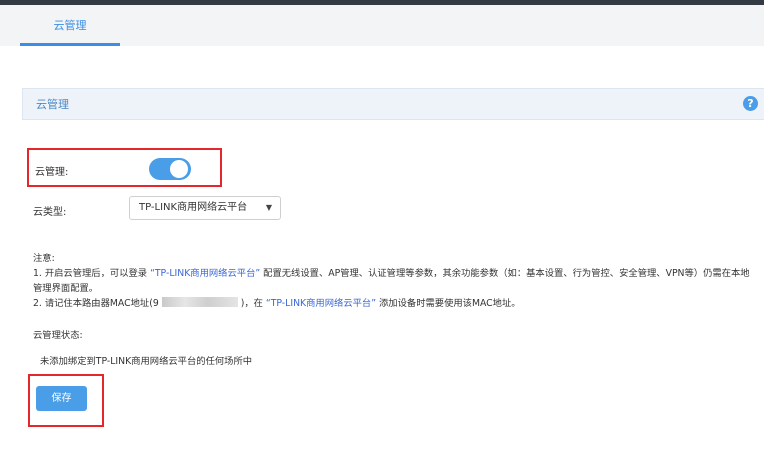 The image size is (764, 476). What do you see at coordinates (61, 398) in the screenshot?
I see `save-button: 保存` at bounding box center [61, 398].